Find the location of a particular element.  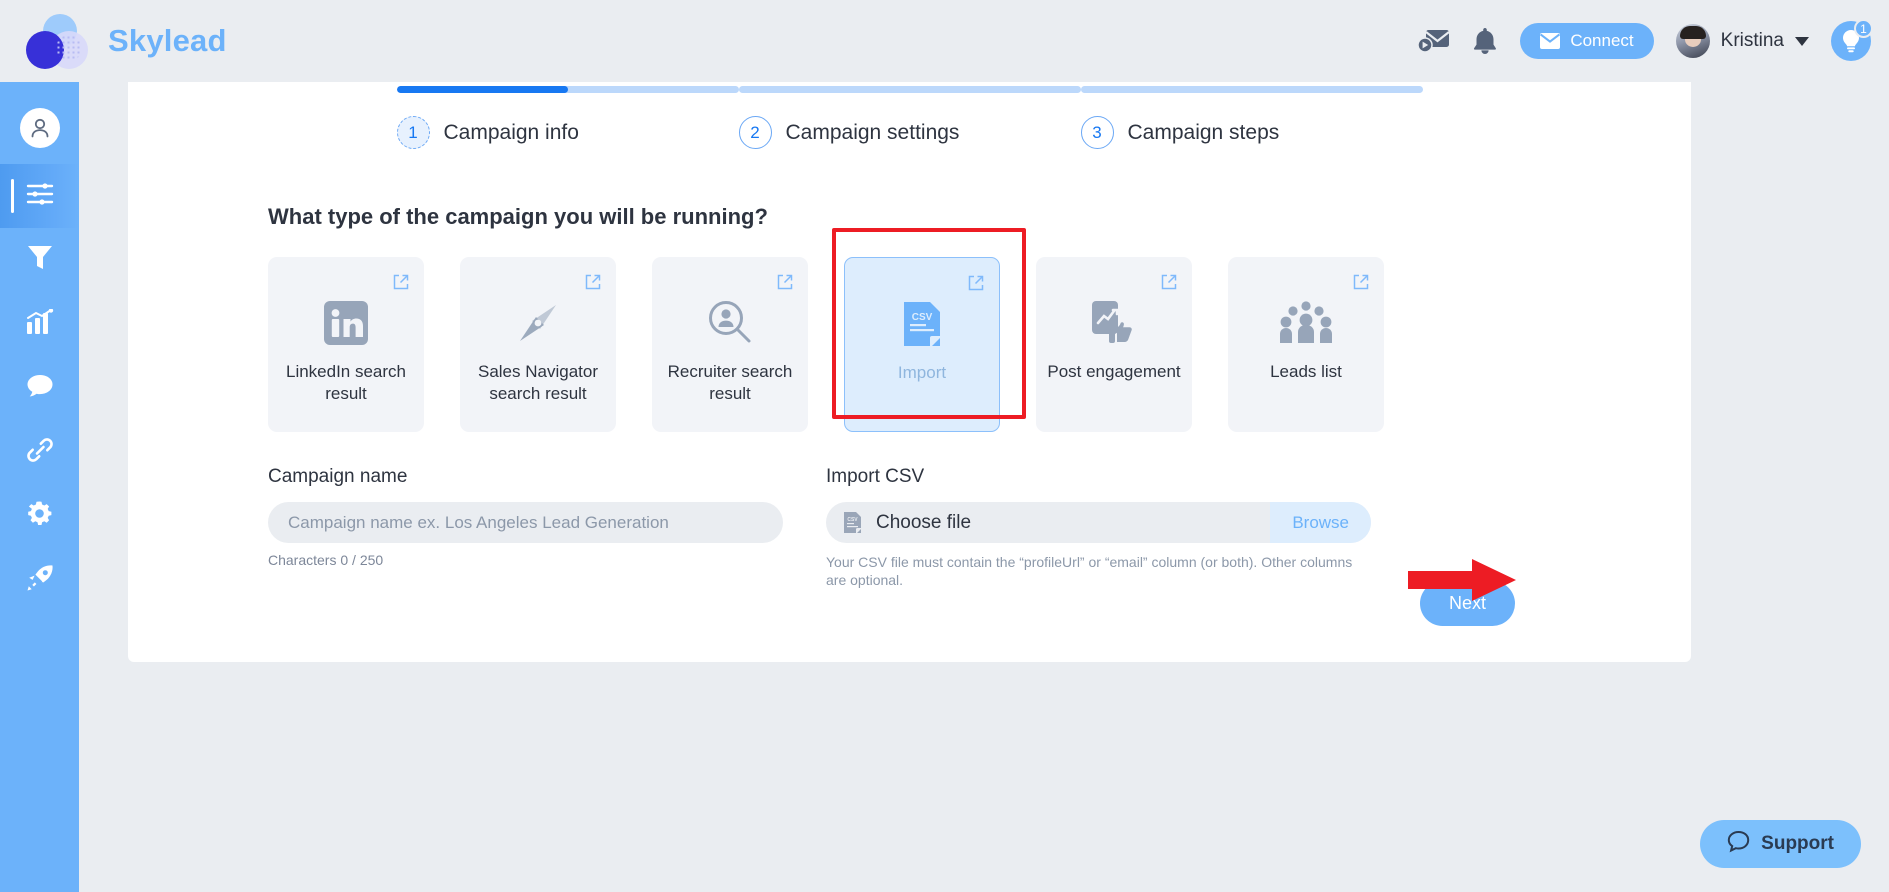

campaign-type-import: CSV Import is located at coordinates (922, 344).